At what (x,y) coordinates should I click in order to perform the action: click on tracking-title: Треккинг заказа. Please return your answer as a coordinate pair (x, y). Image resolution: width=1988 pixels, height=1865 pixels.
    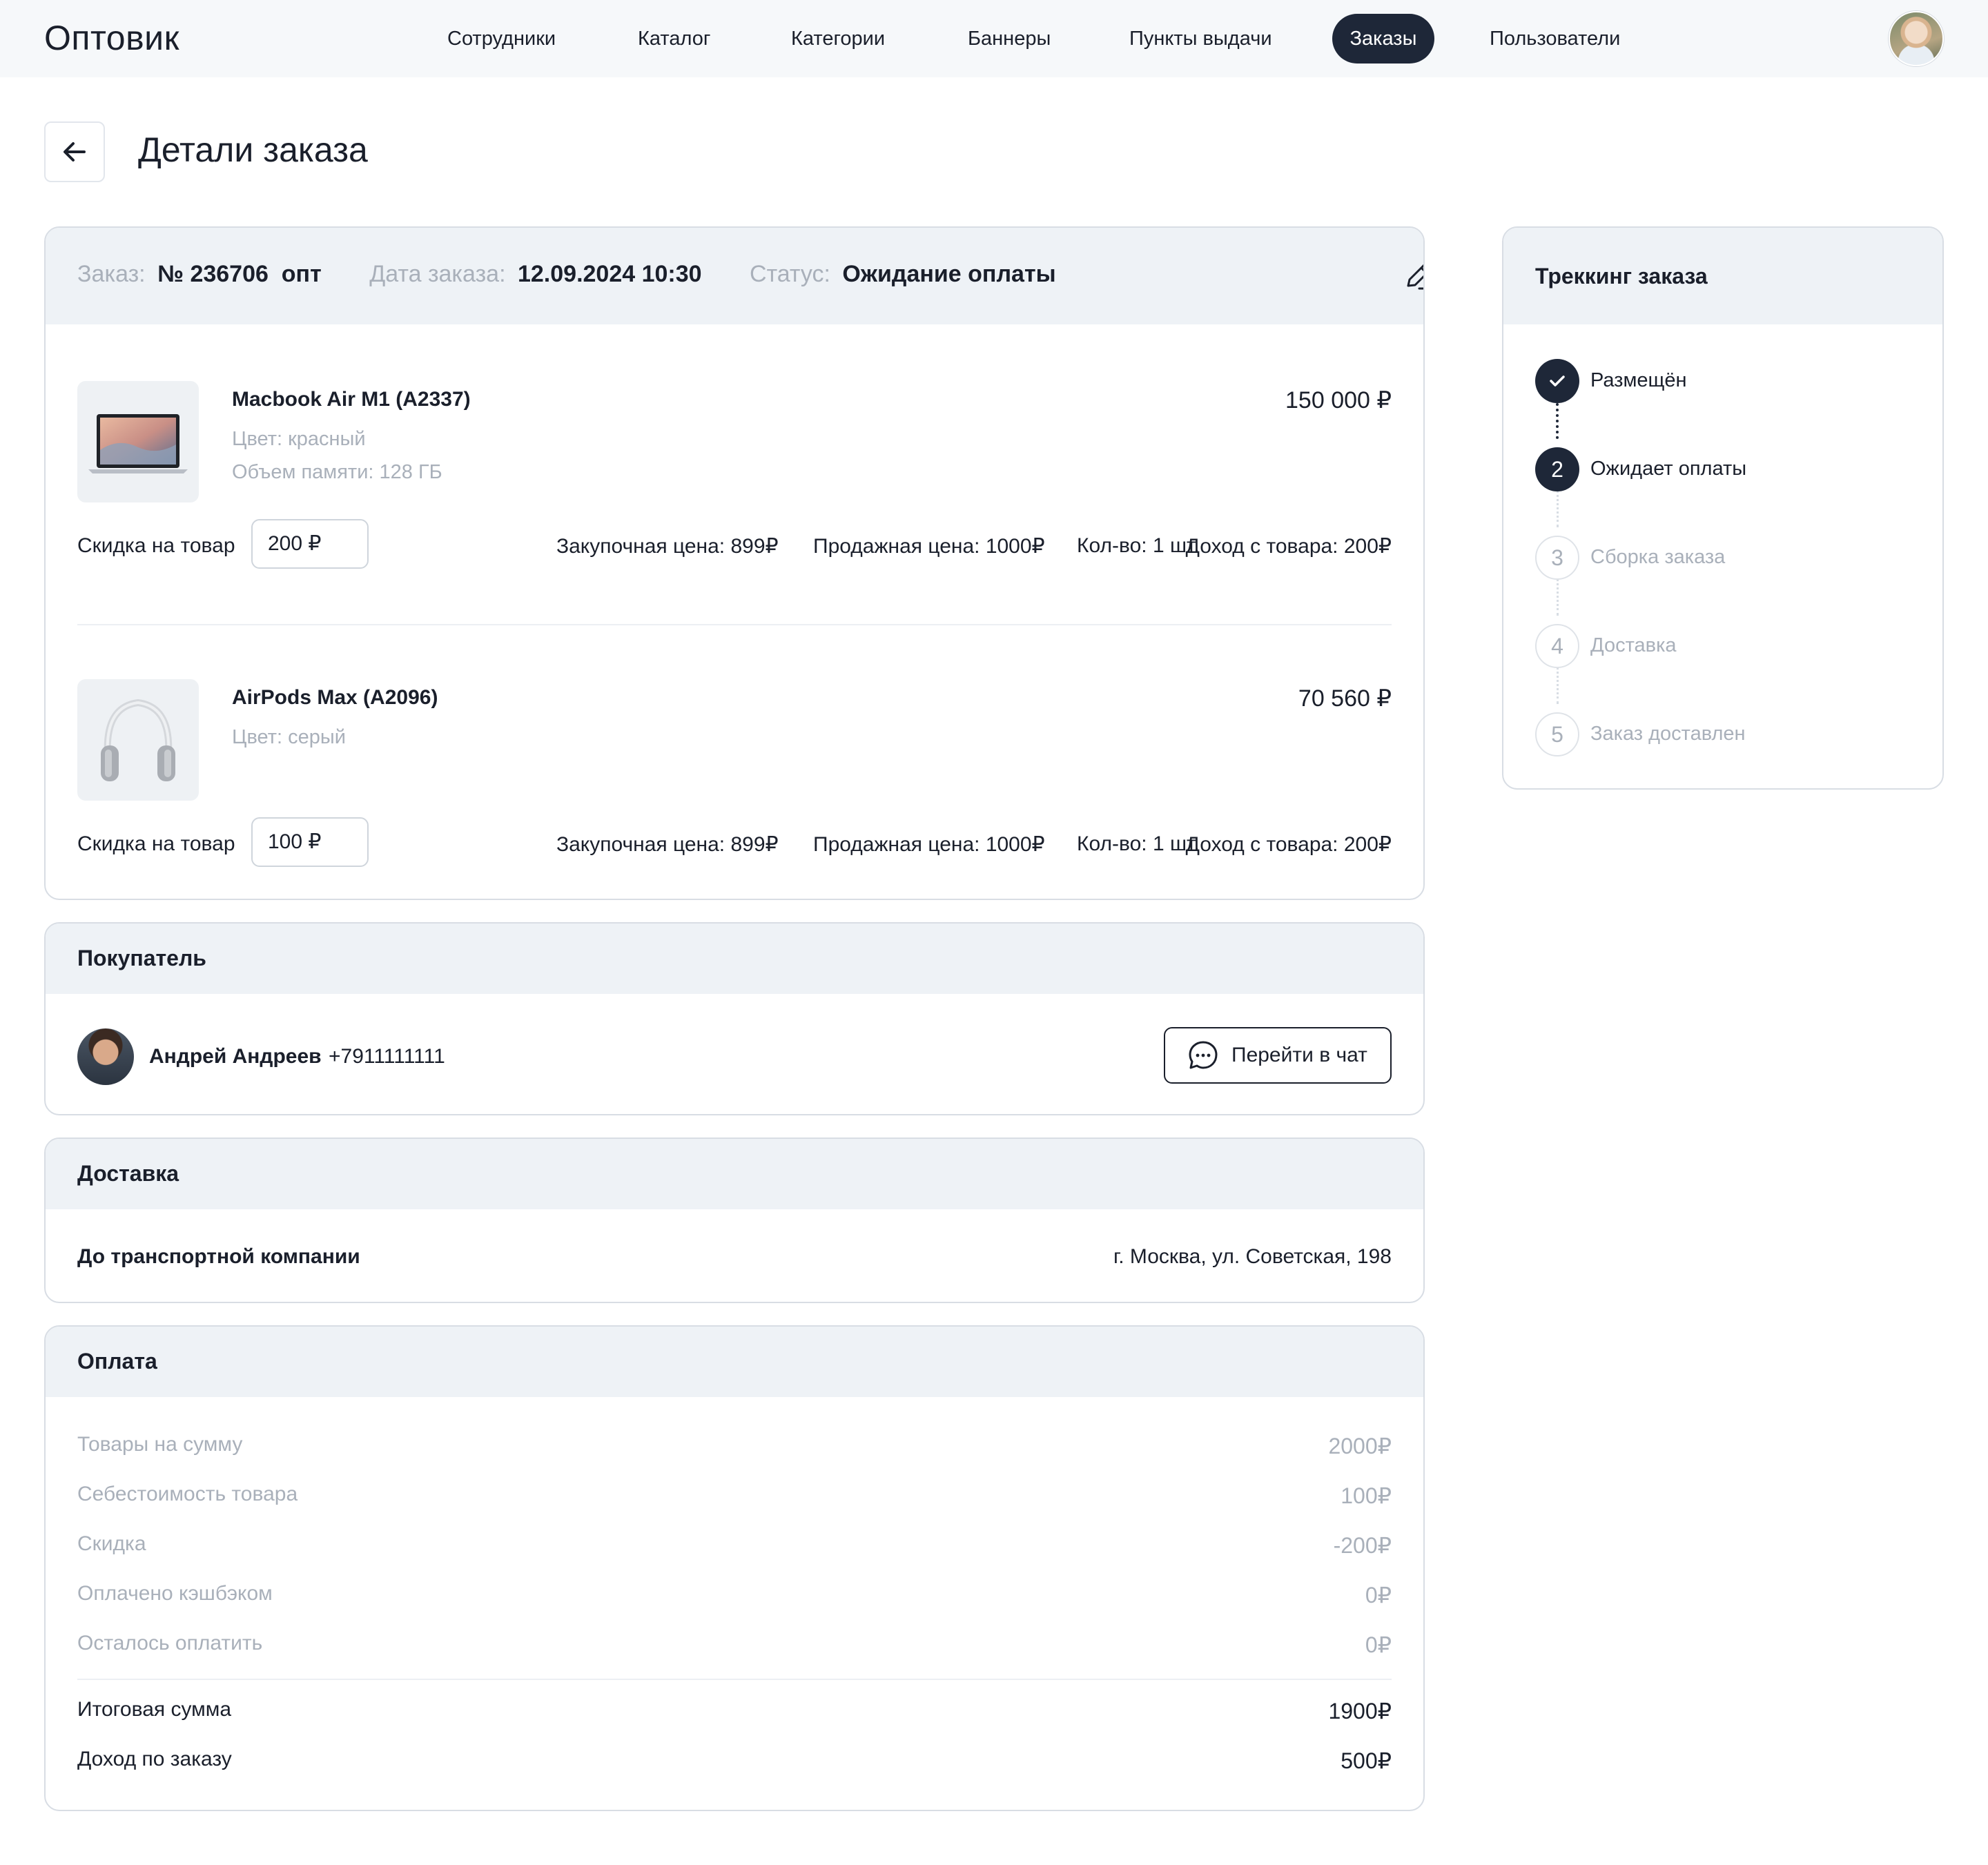
    Looking at the image, I should click on (1621, 276).